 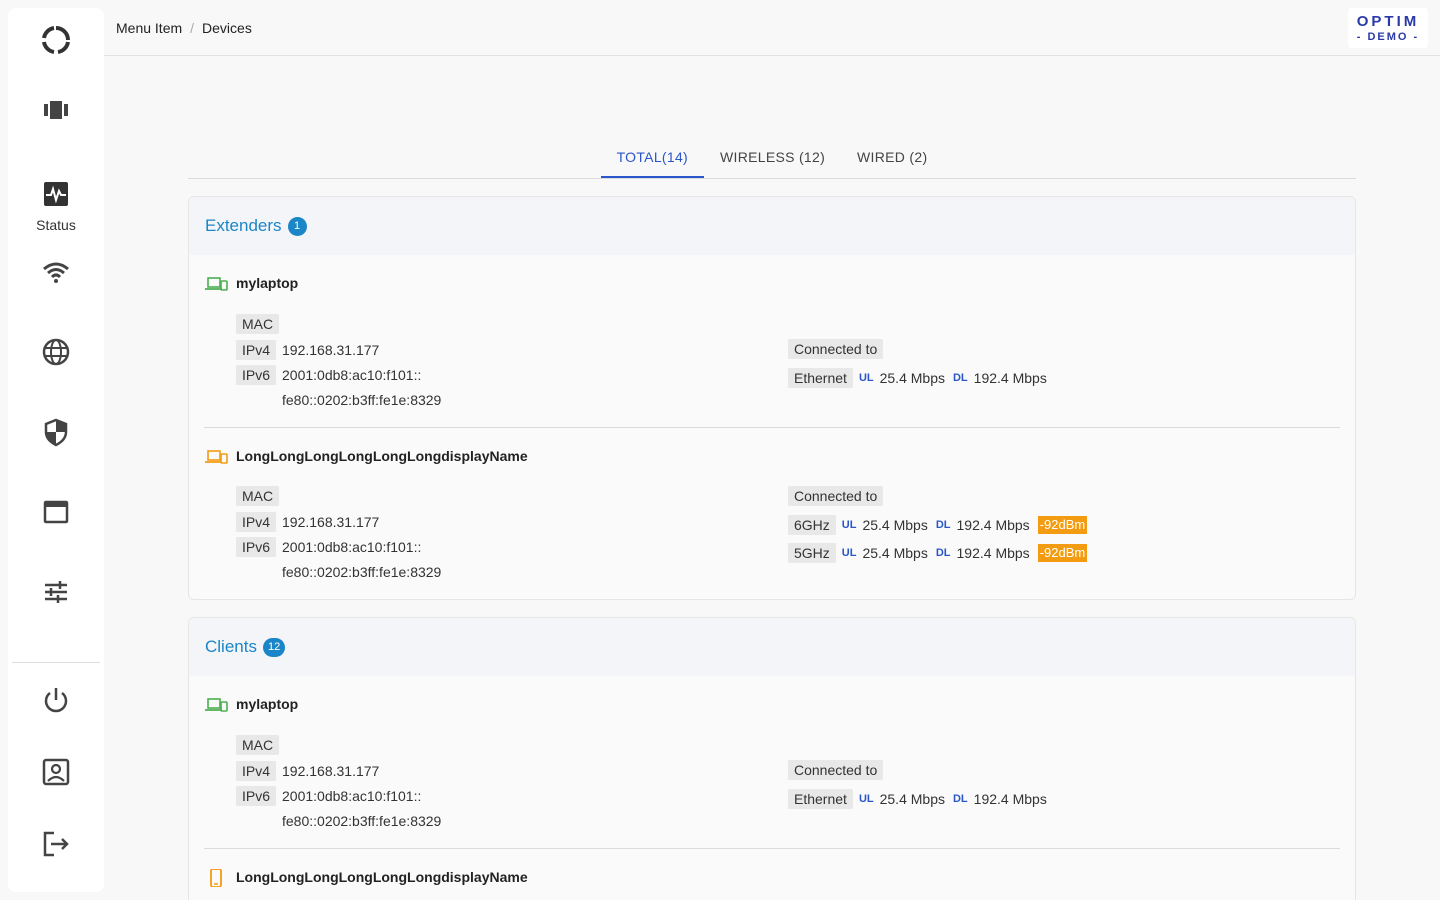 I want to click on carousel-icon, so click(x=56, y=110).